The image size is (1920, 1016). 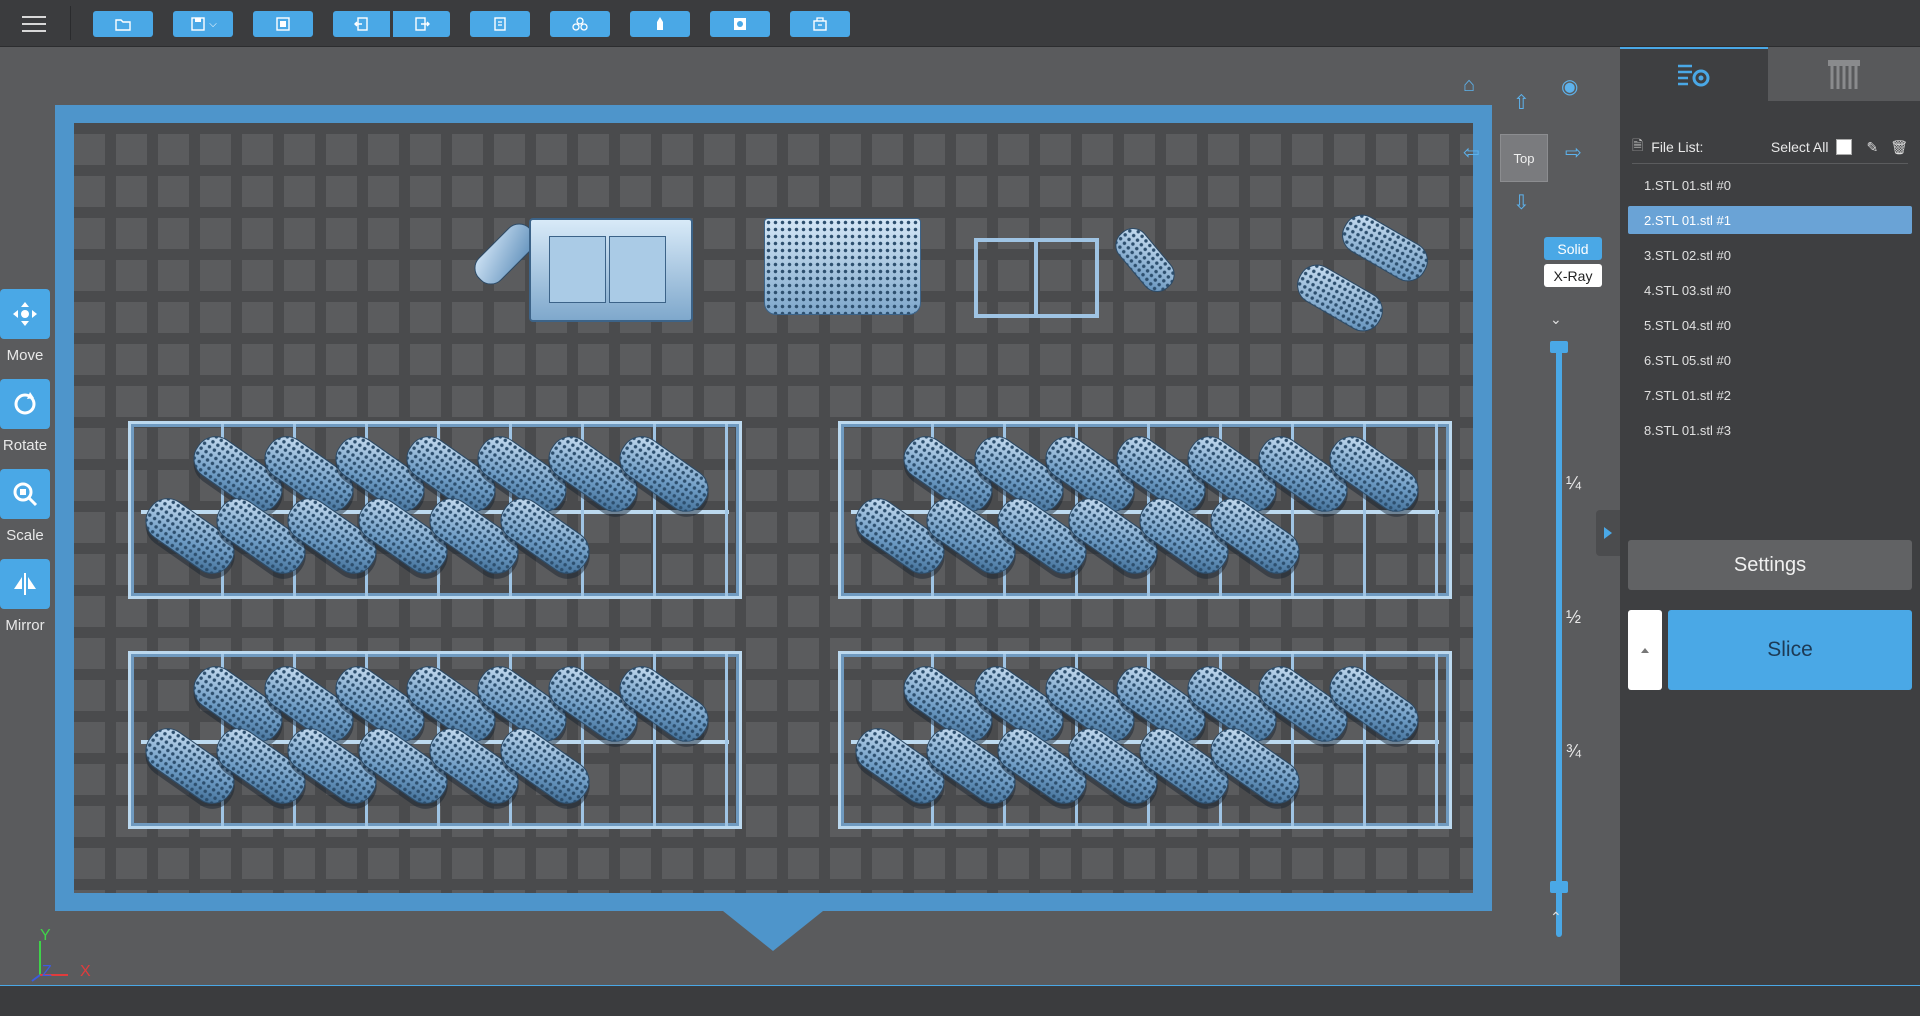 I want to click on file-list-item: 1.STL 01.stl #0, so click(x=1770, y=185).